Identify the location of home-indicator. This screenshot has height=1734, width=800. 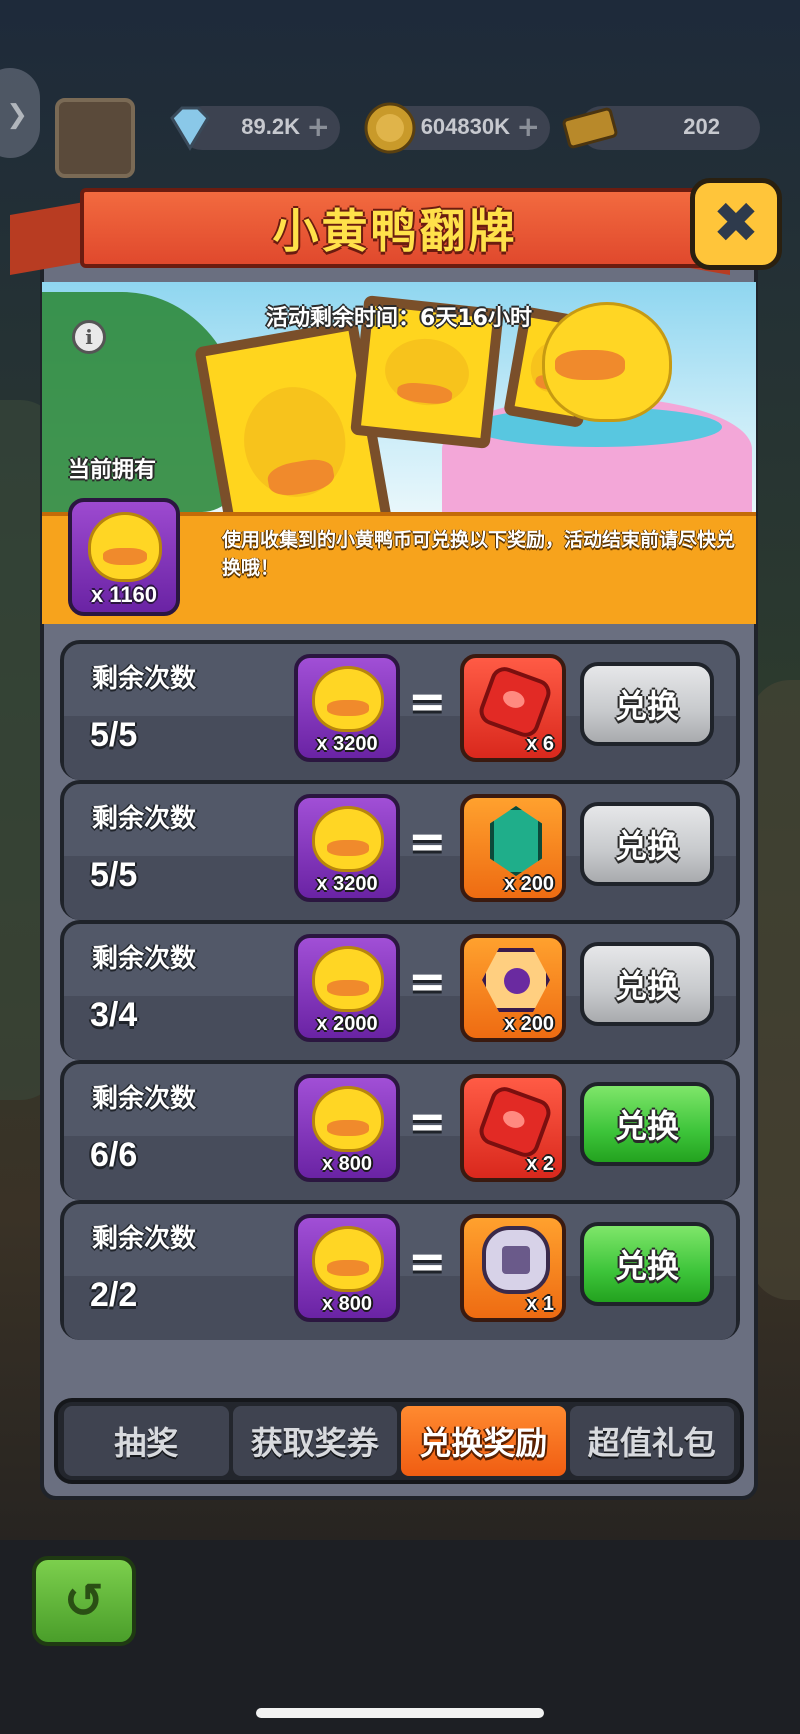
(400, 1713).